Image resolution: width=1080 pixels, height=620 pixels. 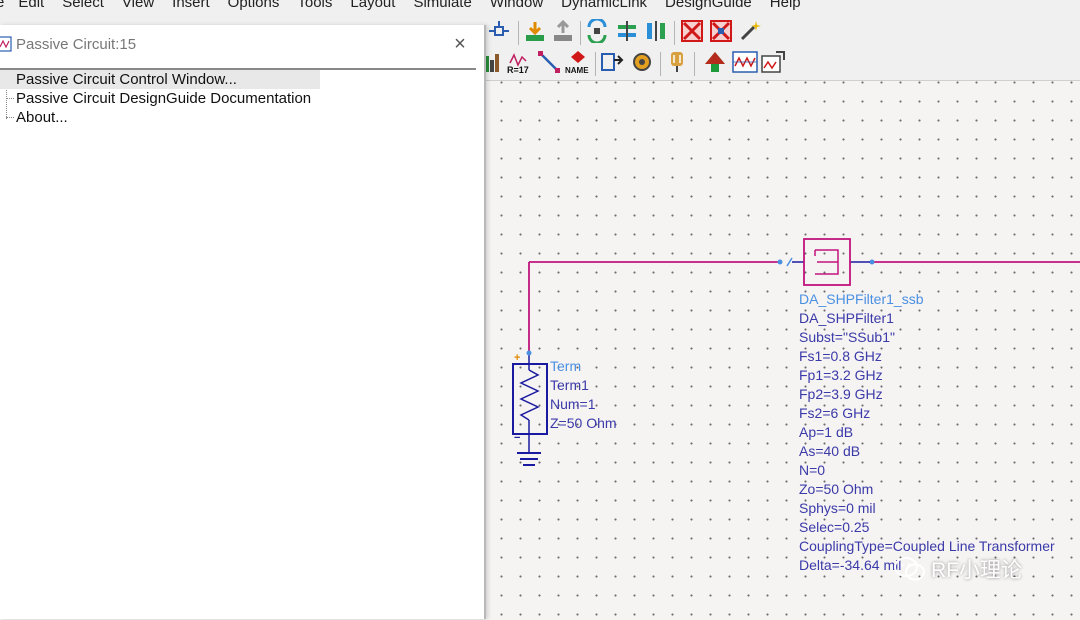 What do you see at coordinates (83, 5) in the screenshot?
I see `menu-select: Select` at bounding box center [83, 5].